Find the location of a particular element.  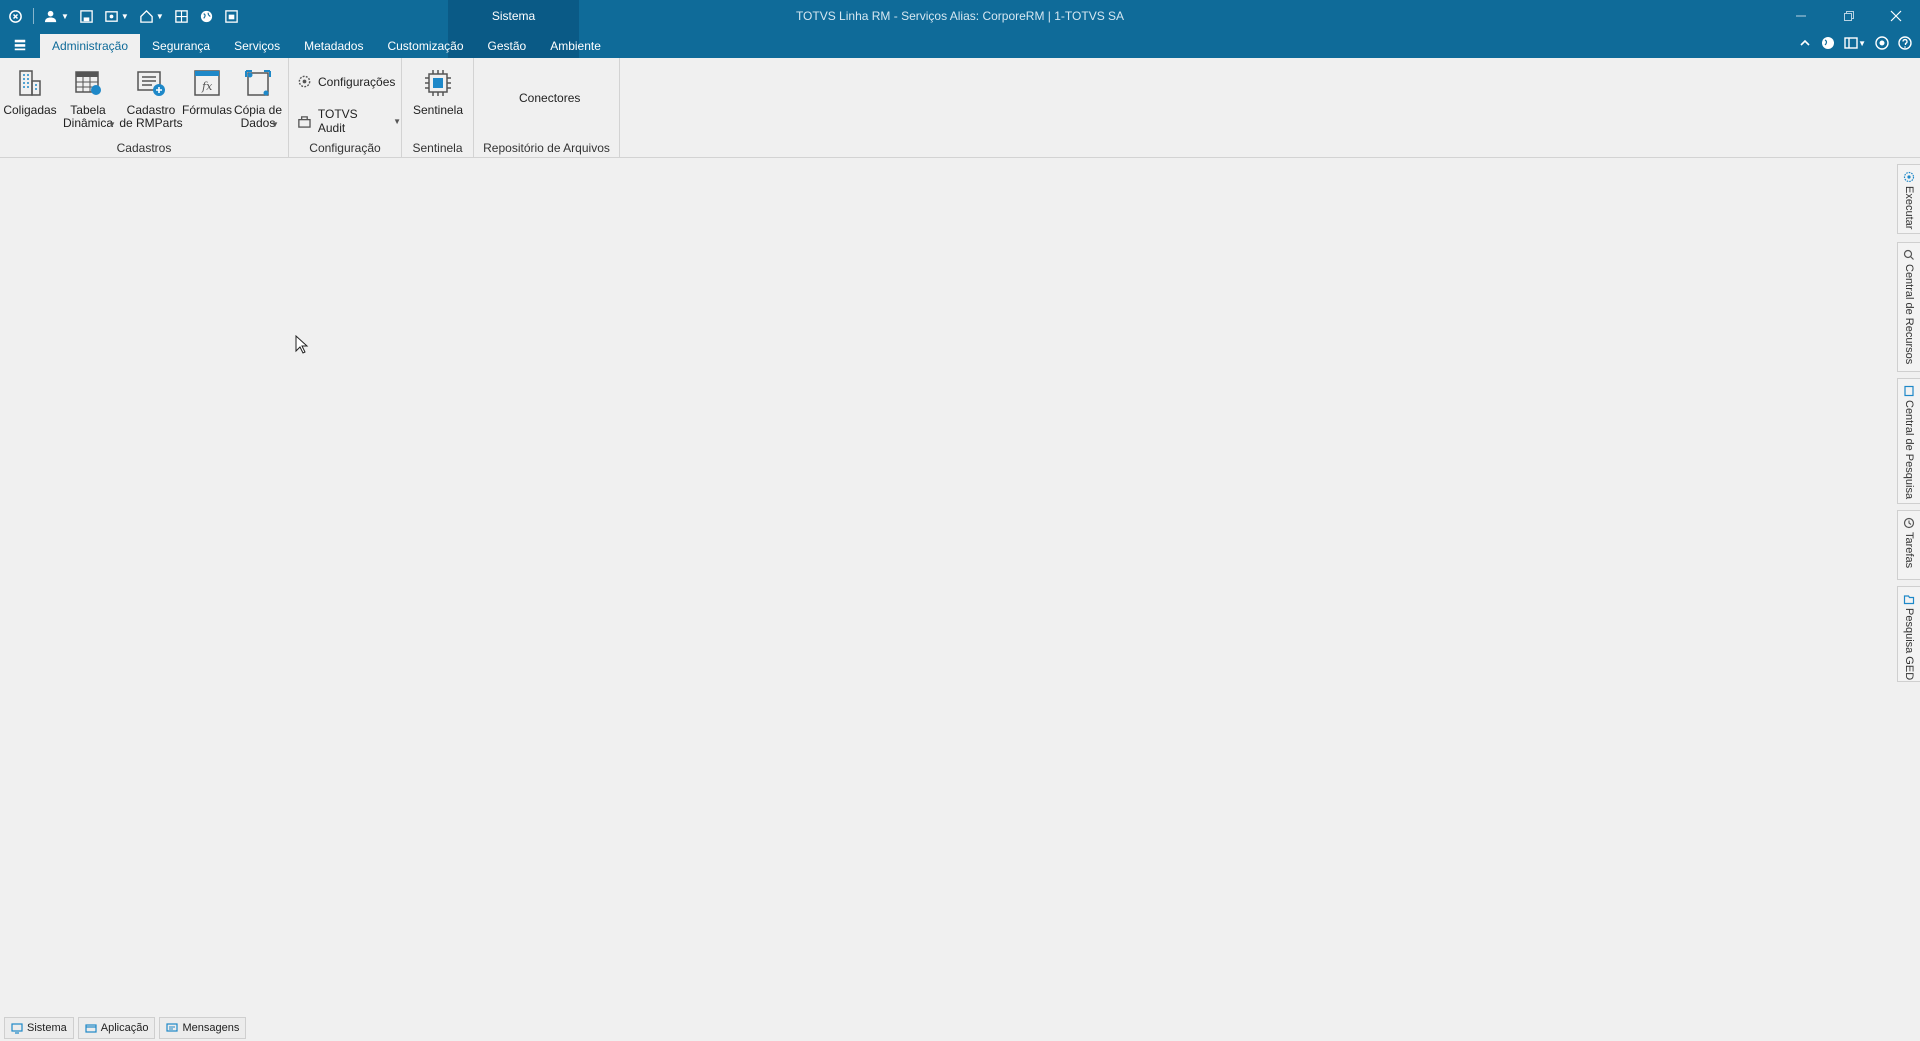

coligadas-button: Coligadas is located at coordinates (30, 91).